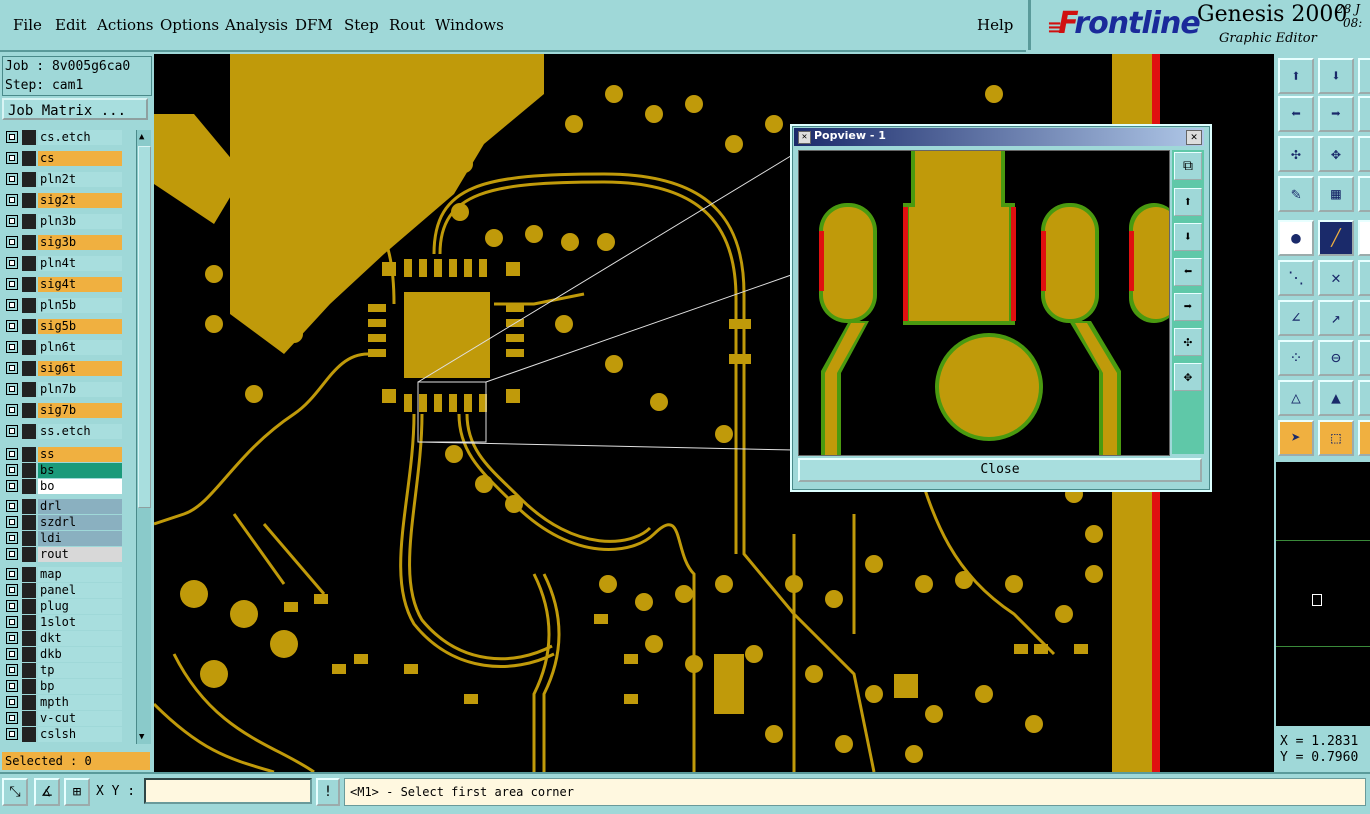 The image size is (1370, 814). What do you see at coordinates (1336, 238) in the screenshot?
I see `line-tool-icon: ╱` at bounding box center [1336, 238].